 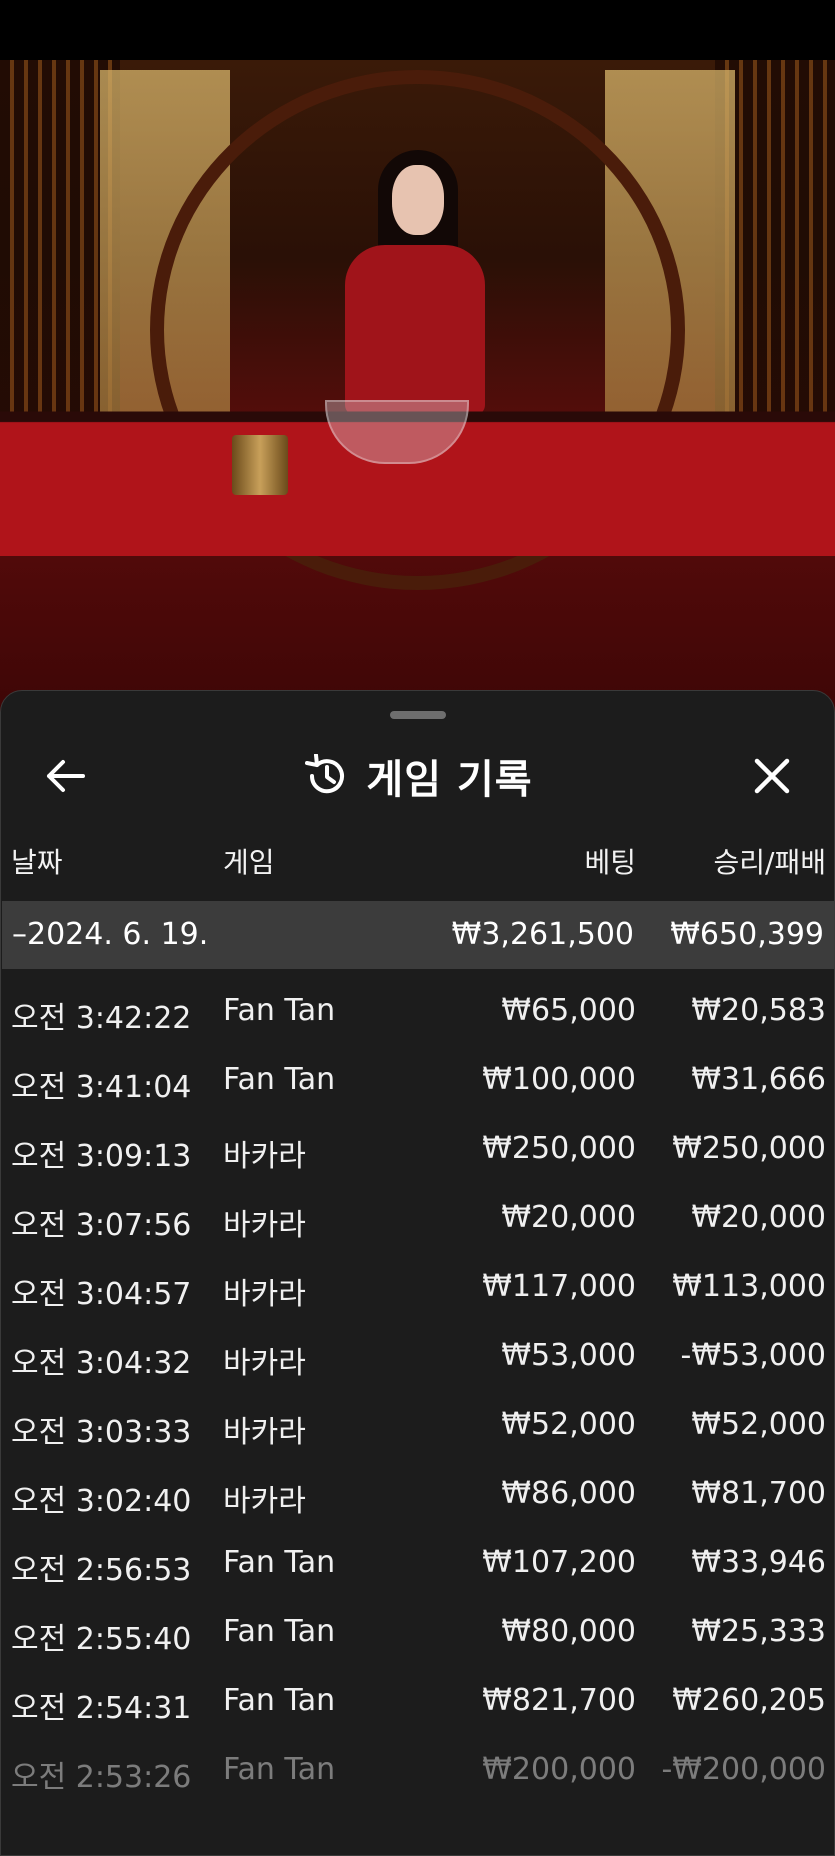 What do you see at coordinates (418, 1488) in the screenshot?
I see `history-row: 오전 3:02:40 바카라 ₩86,000 ₩81,700` at bounding box center [418, 1488].